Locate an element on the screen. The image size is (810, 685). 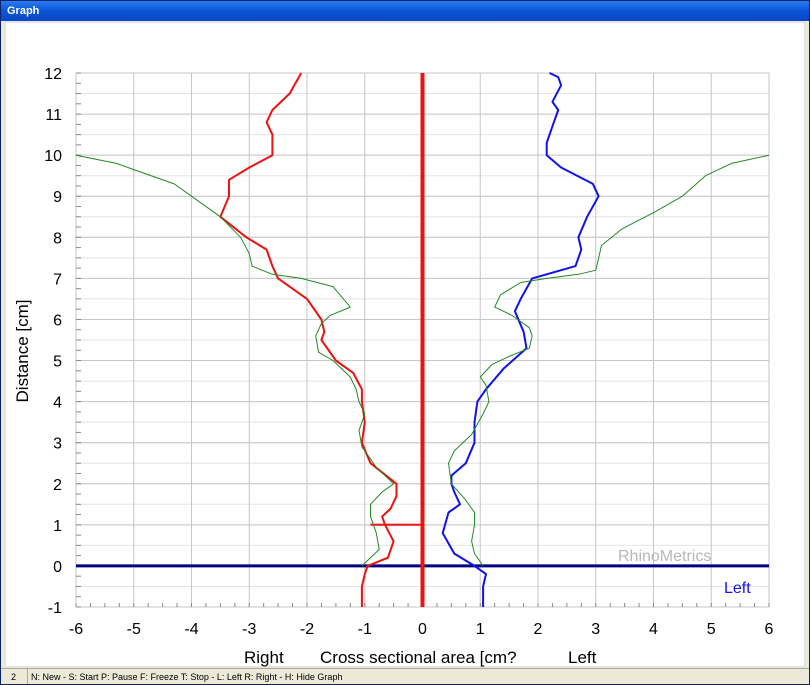
y-tick-label: 5 is located at coordinates (57, 362).